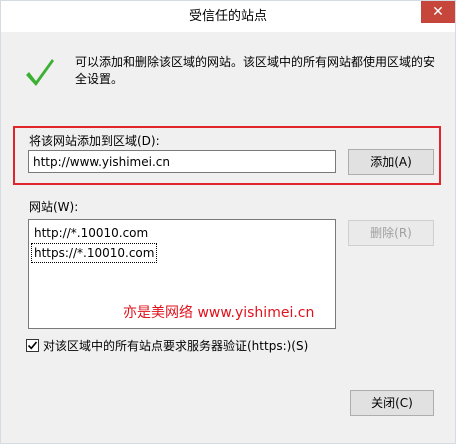  Describe the element at coordinates (392, 403) in the screenshot. I see `close-button: 关闭(C)` at that location.